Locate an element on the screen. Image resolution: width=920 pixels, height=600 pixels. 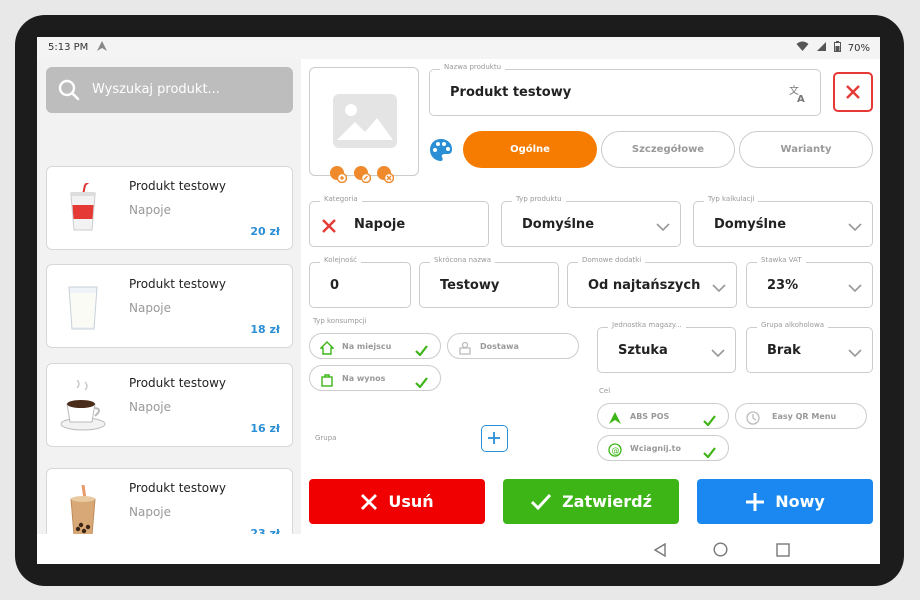
recents-icon is located at coordinates (783, 551).